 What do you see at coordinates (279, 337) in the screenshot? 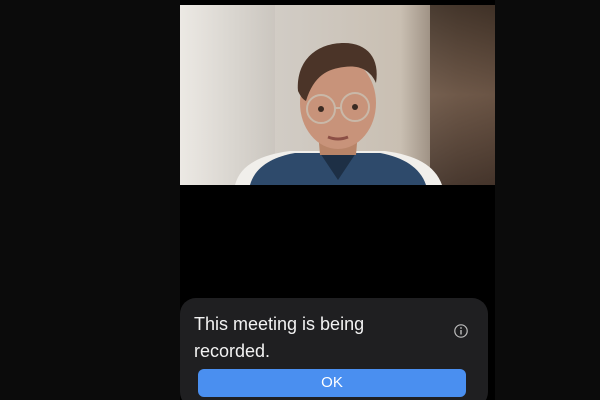
I see `recording-notice-message: This meeting is being recorded.` at bounding box center [279, 337].